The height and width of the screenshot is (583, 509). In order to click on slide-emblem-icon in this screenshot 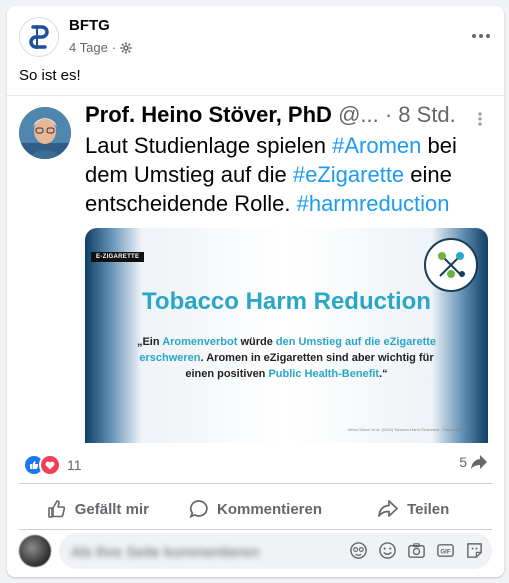, I will do `click(451, 265)`.